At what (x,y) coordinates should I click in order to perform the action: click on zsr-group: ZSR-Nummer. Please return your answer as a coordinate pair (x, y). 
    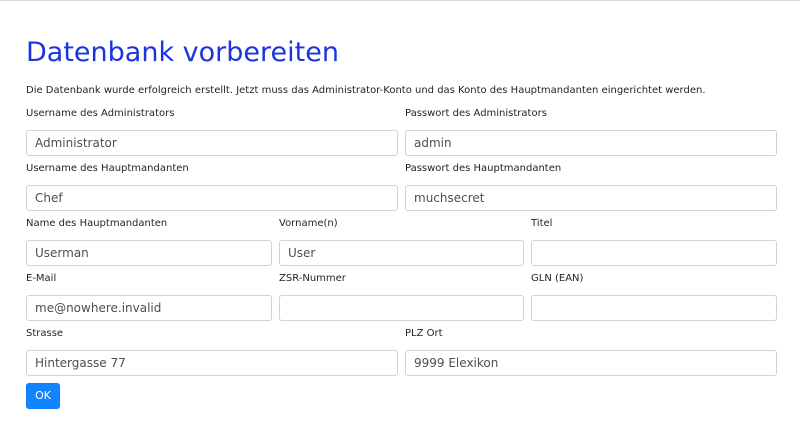
    Looking at the image, I should click on (401, 296).